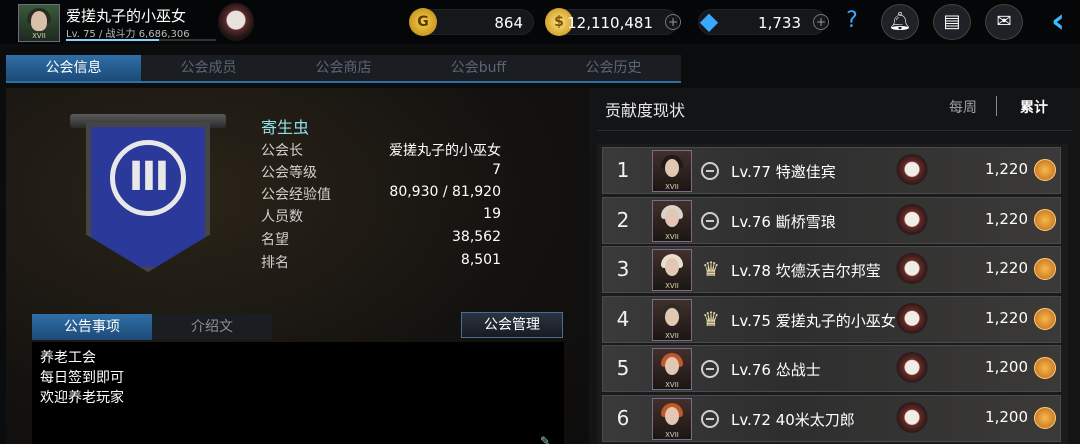  What do you see at coordinates (445, 192) in the screenshot?
I see `info-value: 80,930 / 81,920` at bounding box center [445, 192].